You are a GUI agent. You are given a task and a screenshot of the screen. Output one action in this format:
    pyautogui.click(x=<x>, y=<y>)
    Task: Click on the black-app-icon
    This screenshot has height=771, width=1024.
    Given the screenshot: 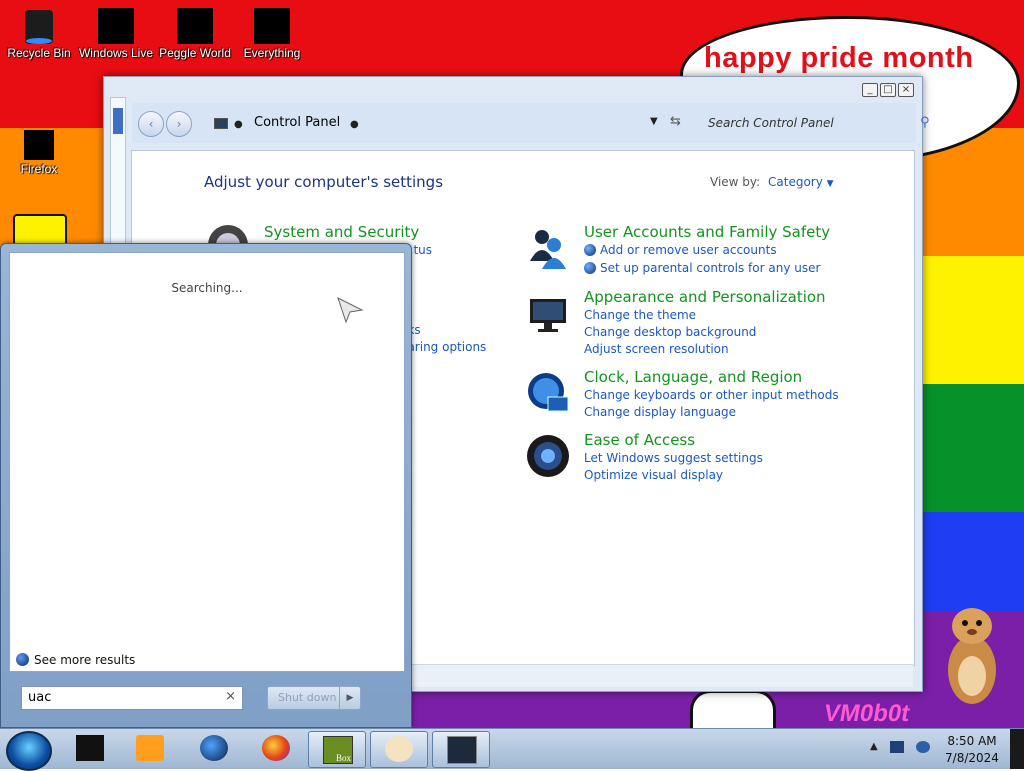 What is the action you would take?
    pyautogui.click(x=90, y=748)
    